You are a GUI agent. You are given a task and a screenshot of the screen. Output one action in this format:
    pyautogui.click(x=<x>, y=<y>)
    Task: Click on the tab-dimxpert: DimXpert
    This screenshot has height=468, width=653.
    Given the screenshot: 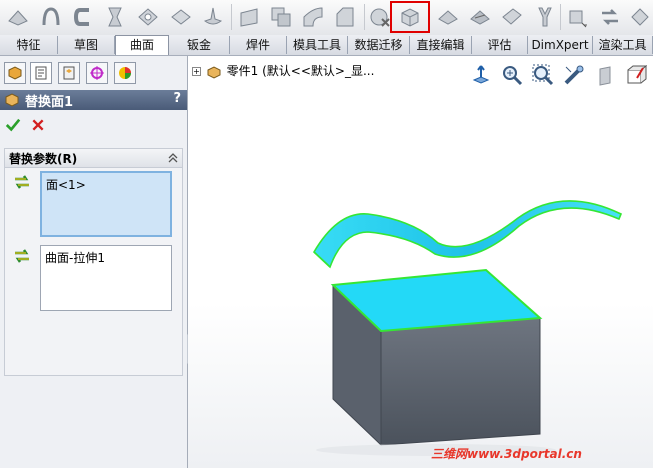 What is the action you would take?
    pyautogui.click(x=560, y=45)
    